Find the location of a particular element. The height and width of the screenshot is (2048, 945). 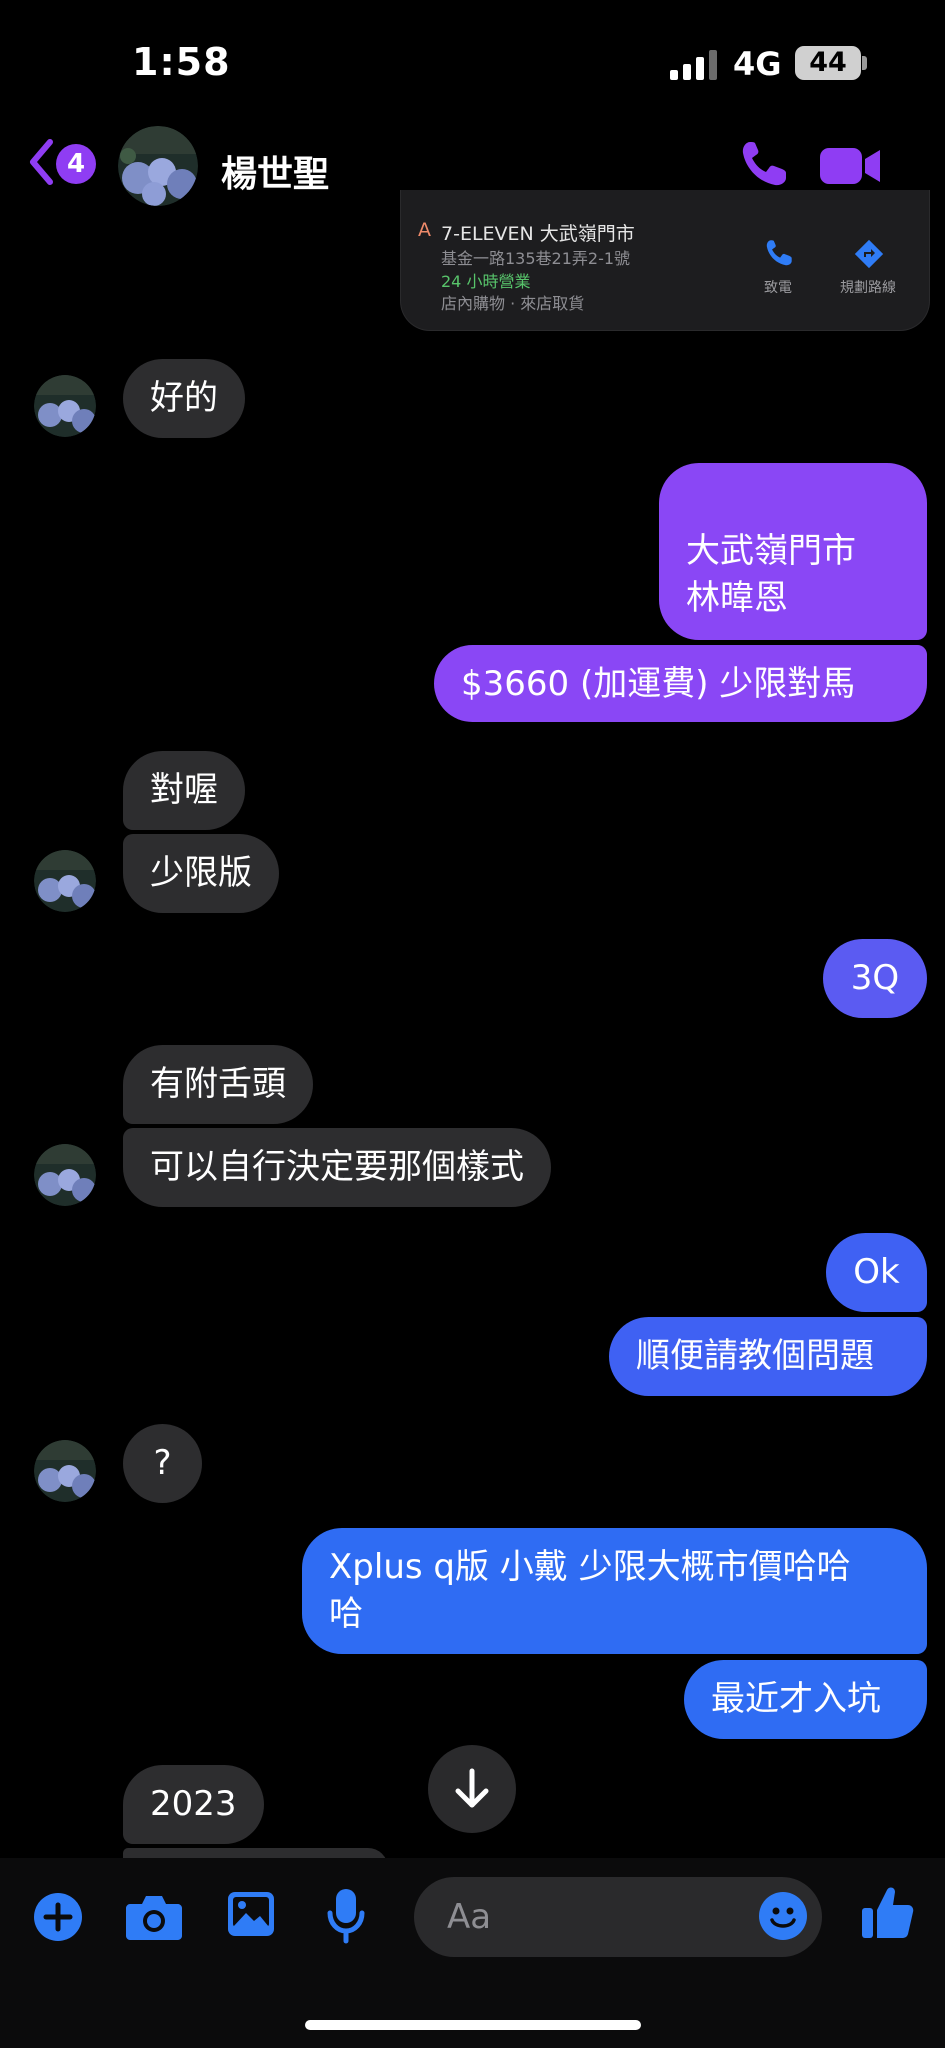

contact-name: 楊世聖 is located at coordinates (275, 171).